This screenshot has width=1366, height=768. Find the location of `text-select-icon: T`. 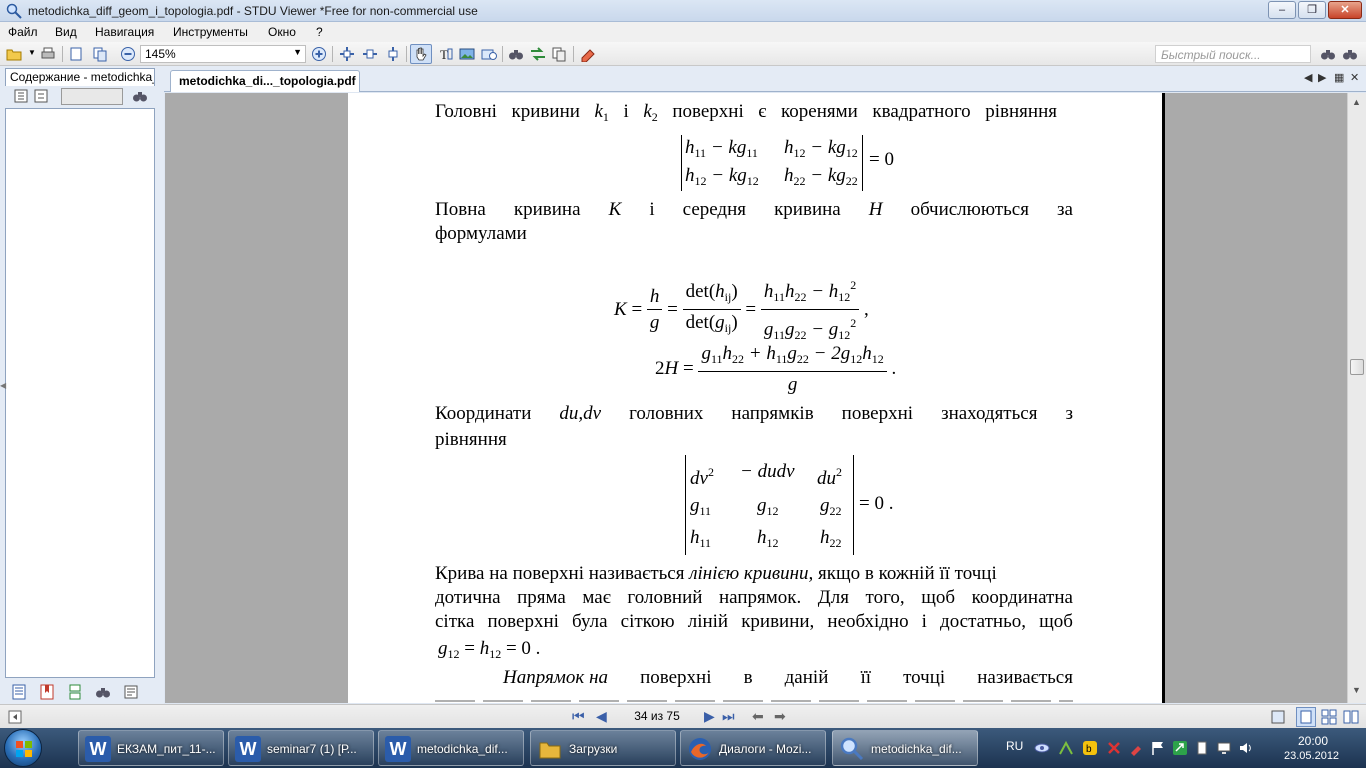

text-select-icon: T is located at coordinates (446, 54).